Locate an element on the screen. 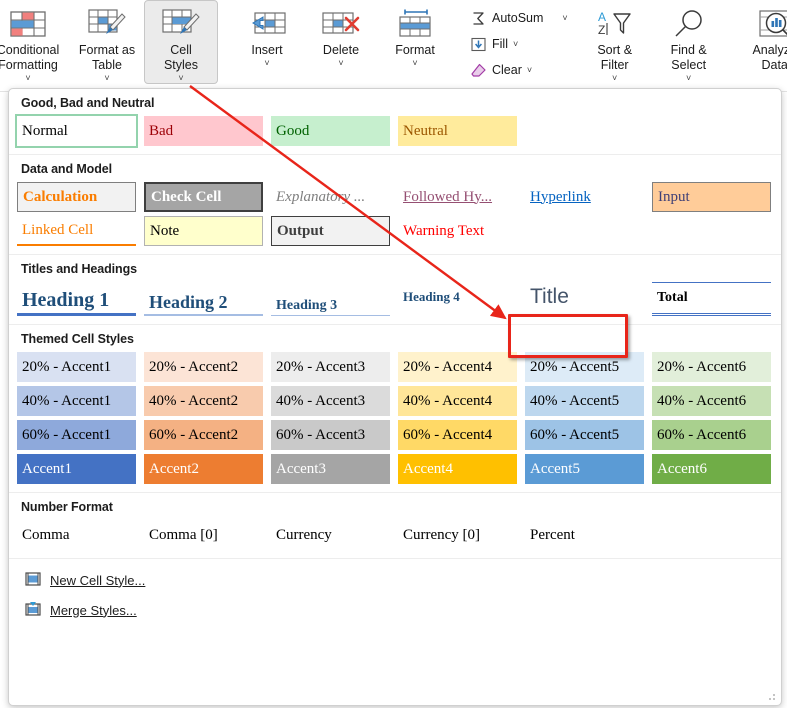 The height and width of the screenshot is (720, 787). style-chip: 60% - Accent2 is located at coordinates (203, 435).